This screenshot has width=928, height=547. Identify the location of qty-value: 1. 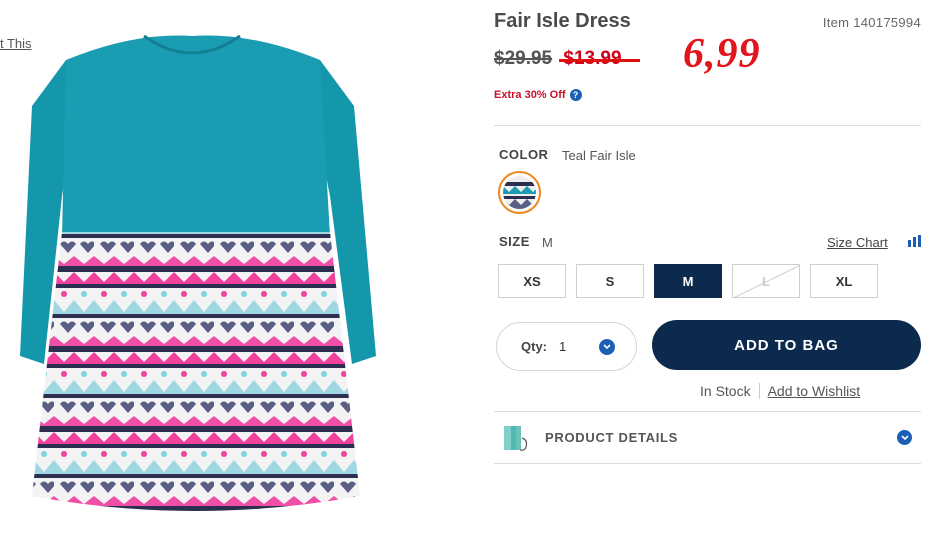
(563, 346).